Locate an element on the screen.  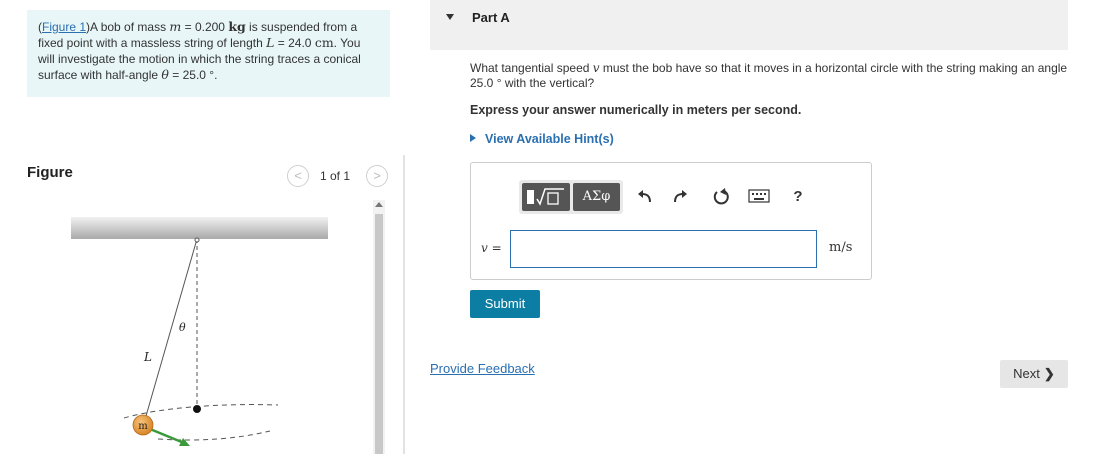
templates-button is located at coordinates (546, 197).